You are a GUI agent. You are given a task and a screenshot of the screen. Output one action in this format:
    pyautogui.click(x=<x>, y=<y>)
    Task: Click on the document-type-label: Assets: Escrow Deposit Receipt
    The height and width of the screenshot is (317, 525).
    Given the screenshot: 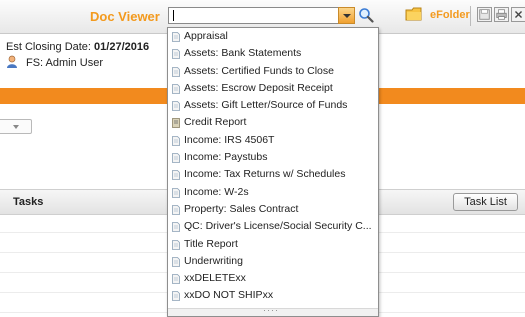 What is the action you would take?
    pyautogui.click(x=258, y=87)
    